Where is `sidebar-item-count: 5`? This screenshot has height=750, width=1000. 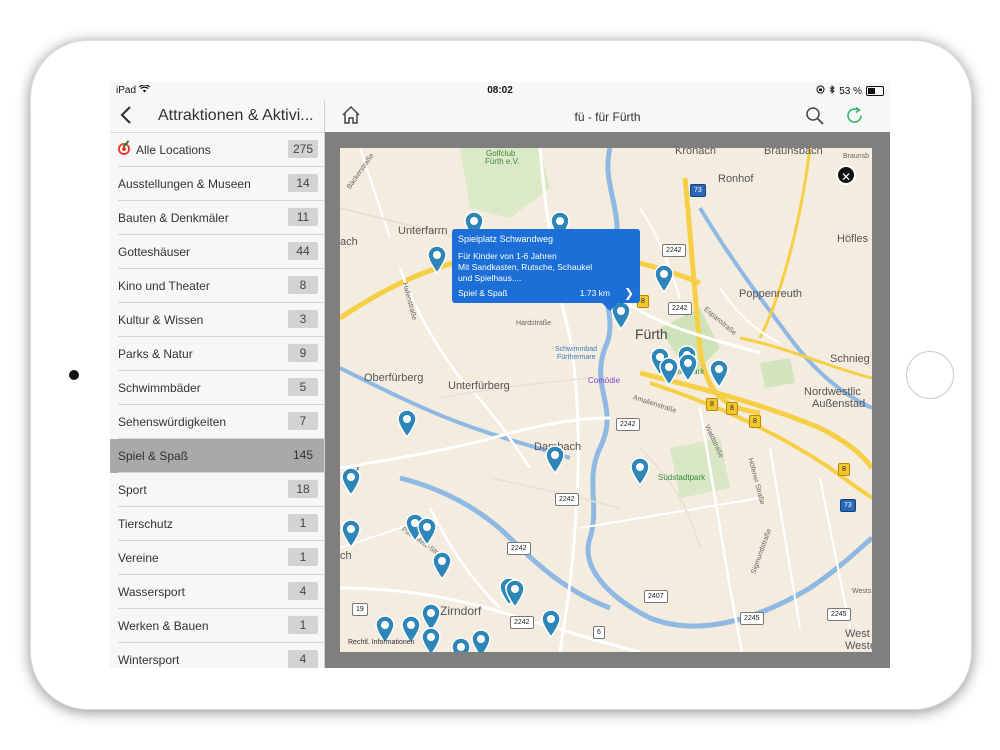 sidebar-item-count: 5 is located at coordinates (303, 387).